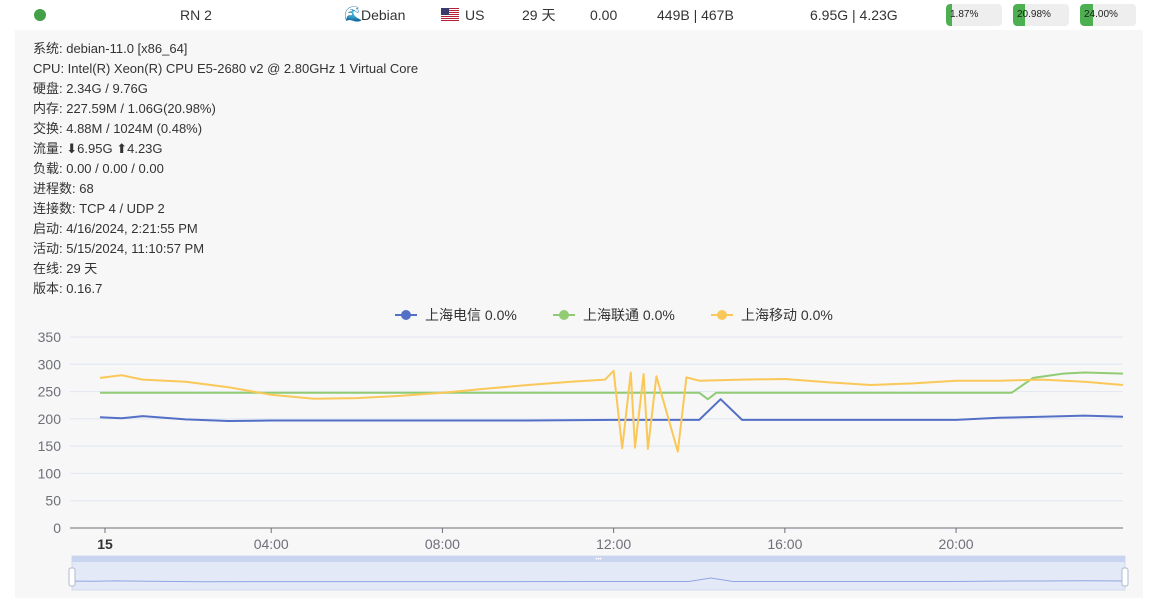 The height and width of the screenshot is (598, 1162). What do you see at coordinates (442, 544) in the screenshot?
I see `x-tick-label: 08:00` at bounding box center [442, 544].